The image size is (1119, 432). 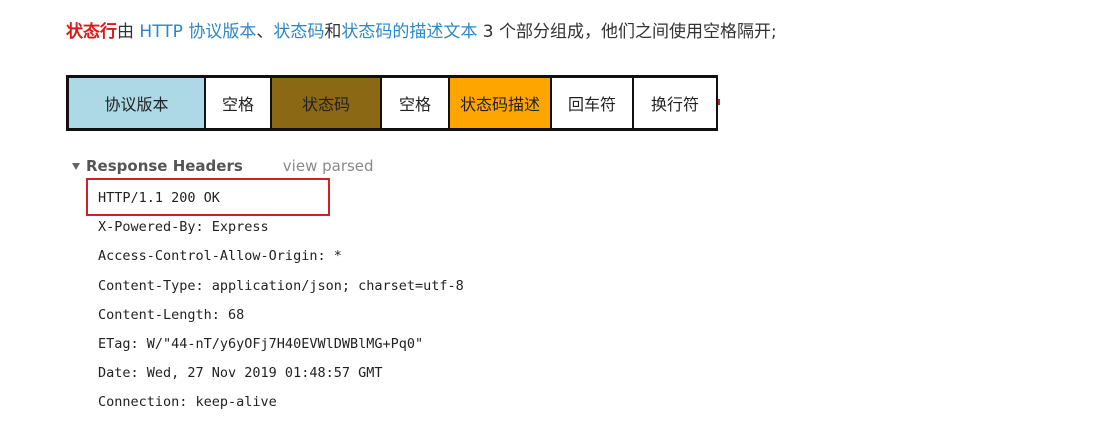 I want to click on http-version-link: HTTP 协议版本, so click(x=197, y=32).